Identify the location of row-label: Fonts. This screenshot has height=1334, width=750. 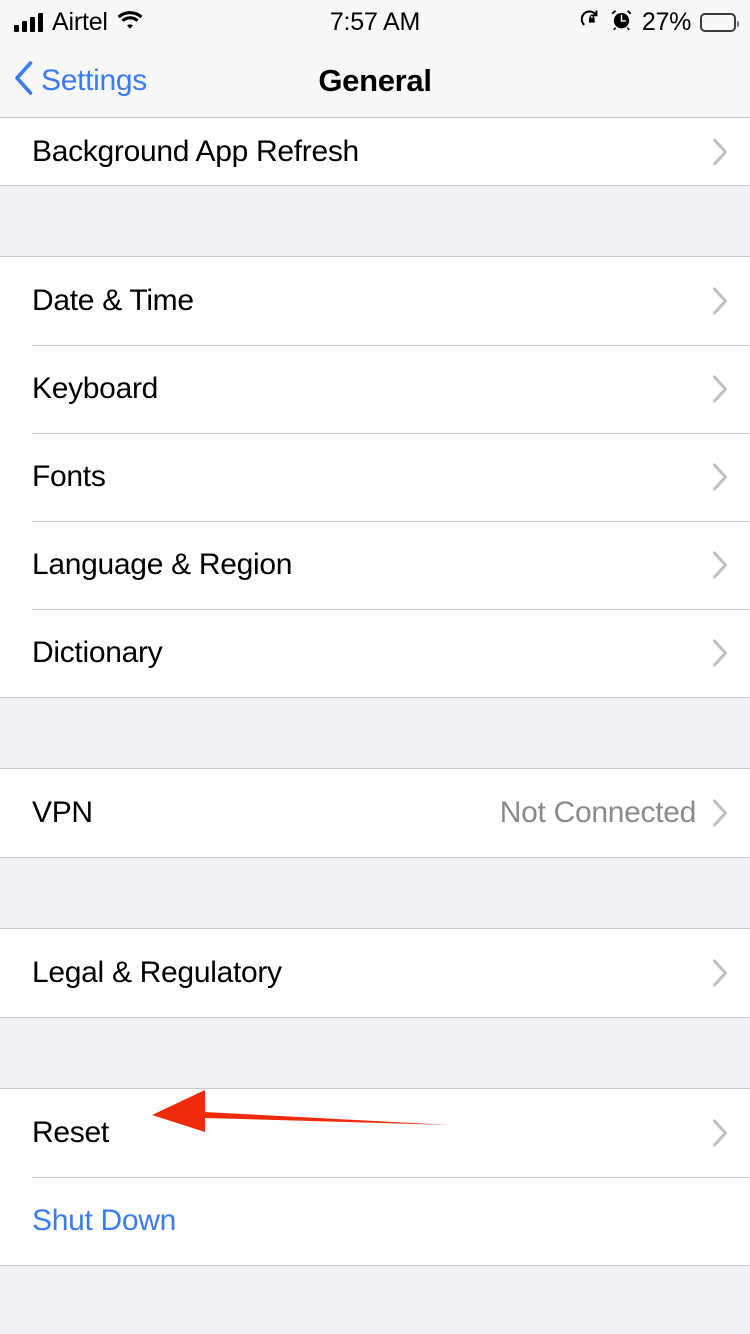
(69, 476).